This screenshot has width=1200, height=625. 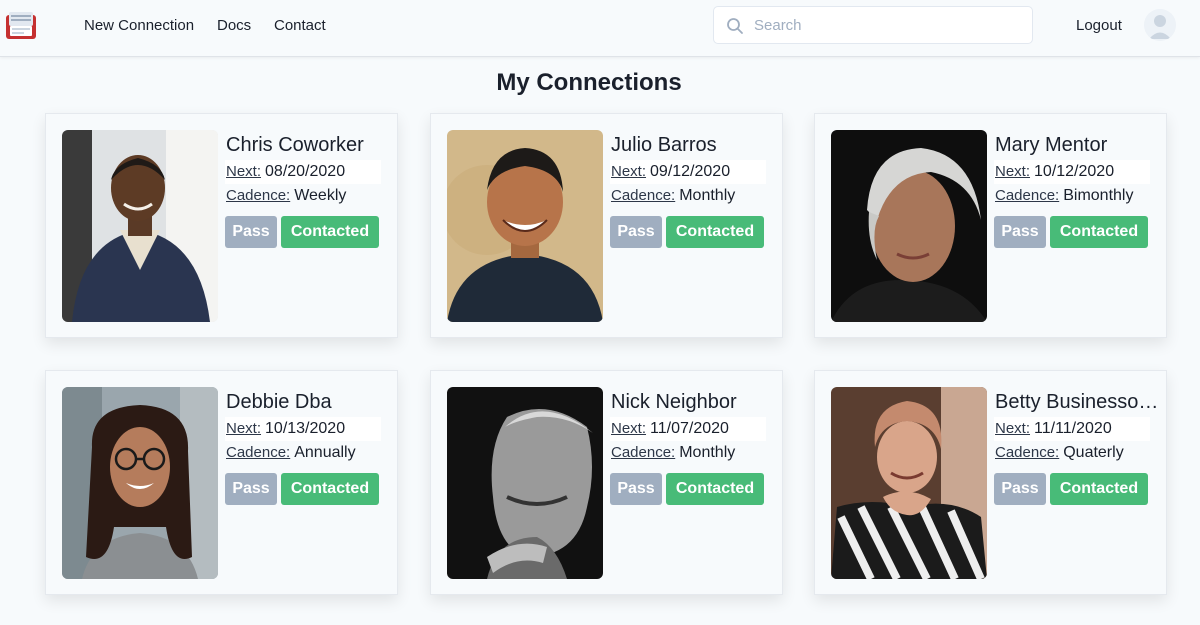 I want to click on next-date-value: 10/12/2020, so click(x=1074, y=171).